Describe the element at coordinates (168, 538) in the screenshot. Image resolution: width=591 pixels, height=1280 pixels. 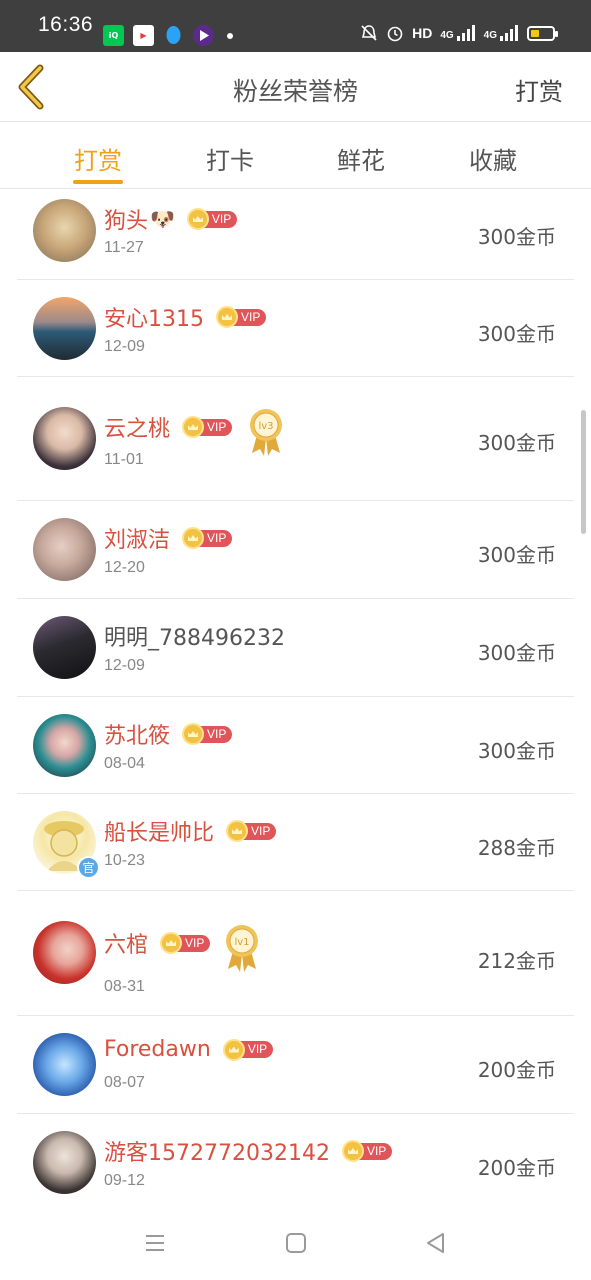
I see `name-line: 刘淑洁 VIP` at that location.